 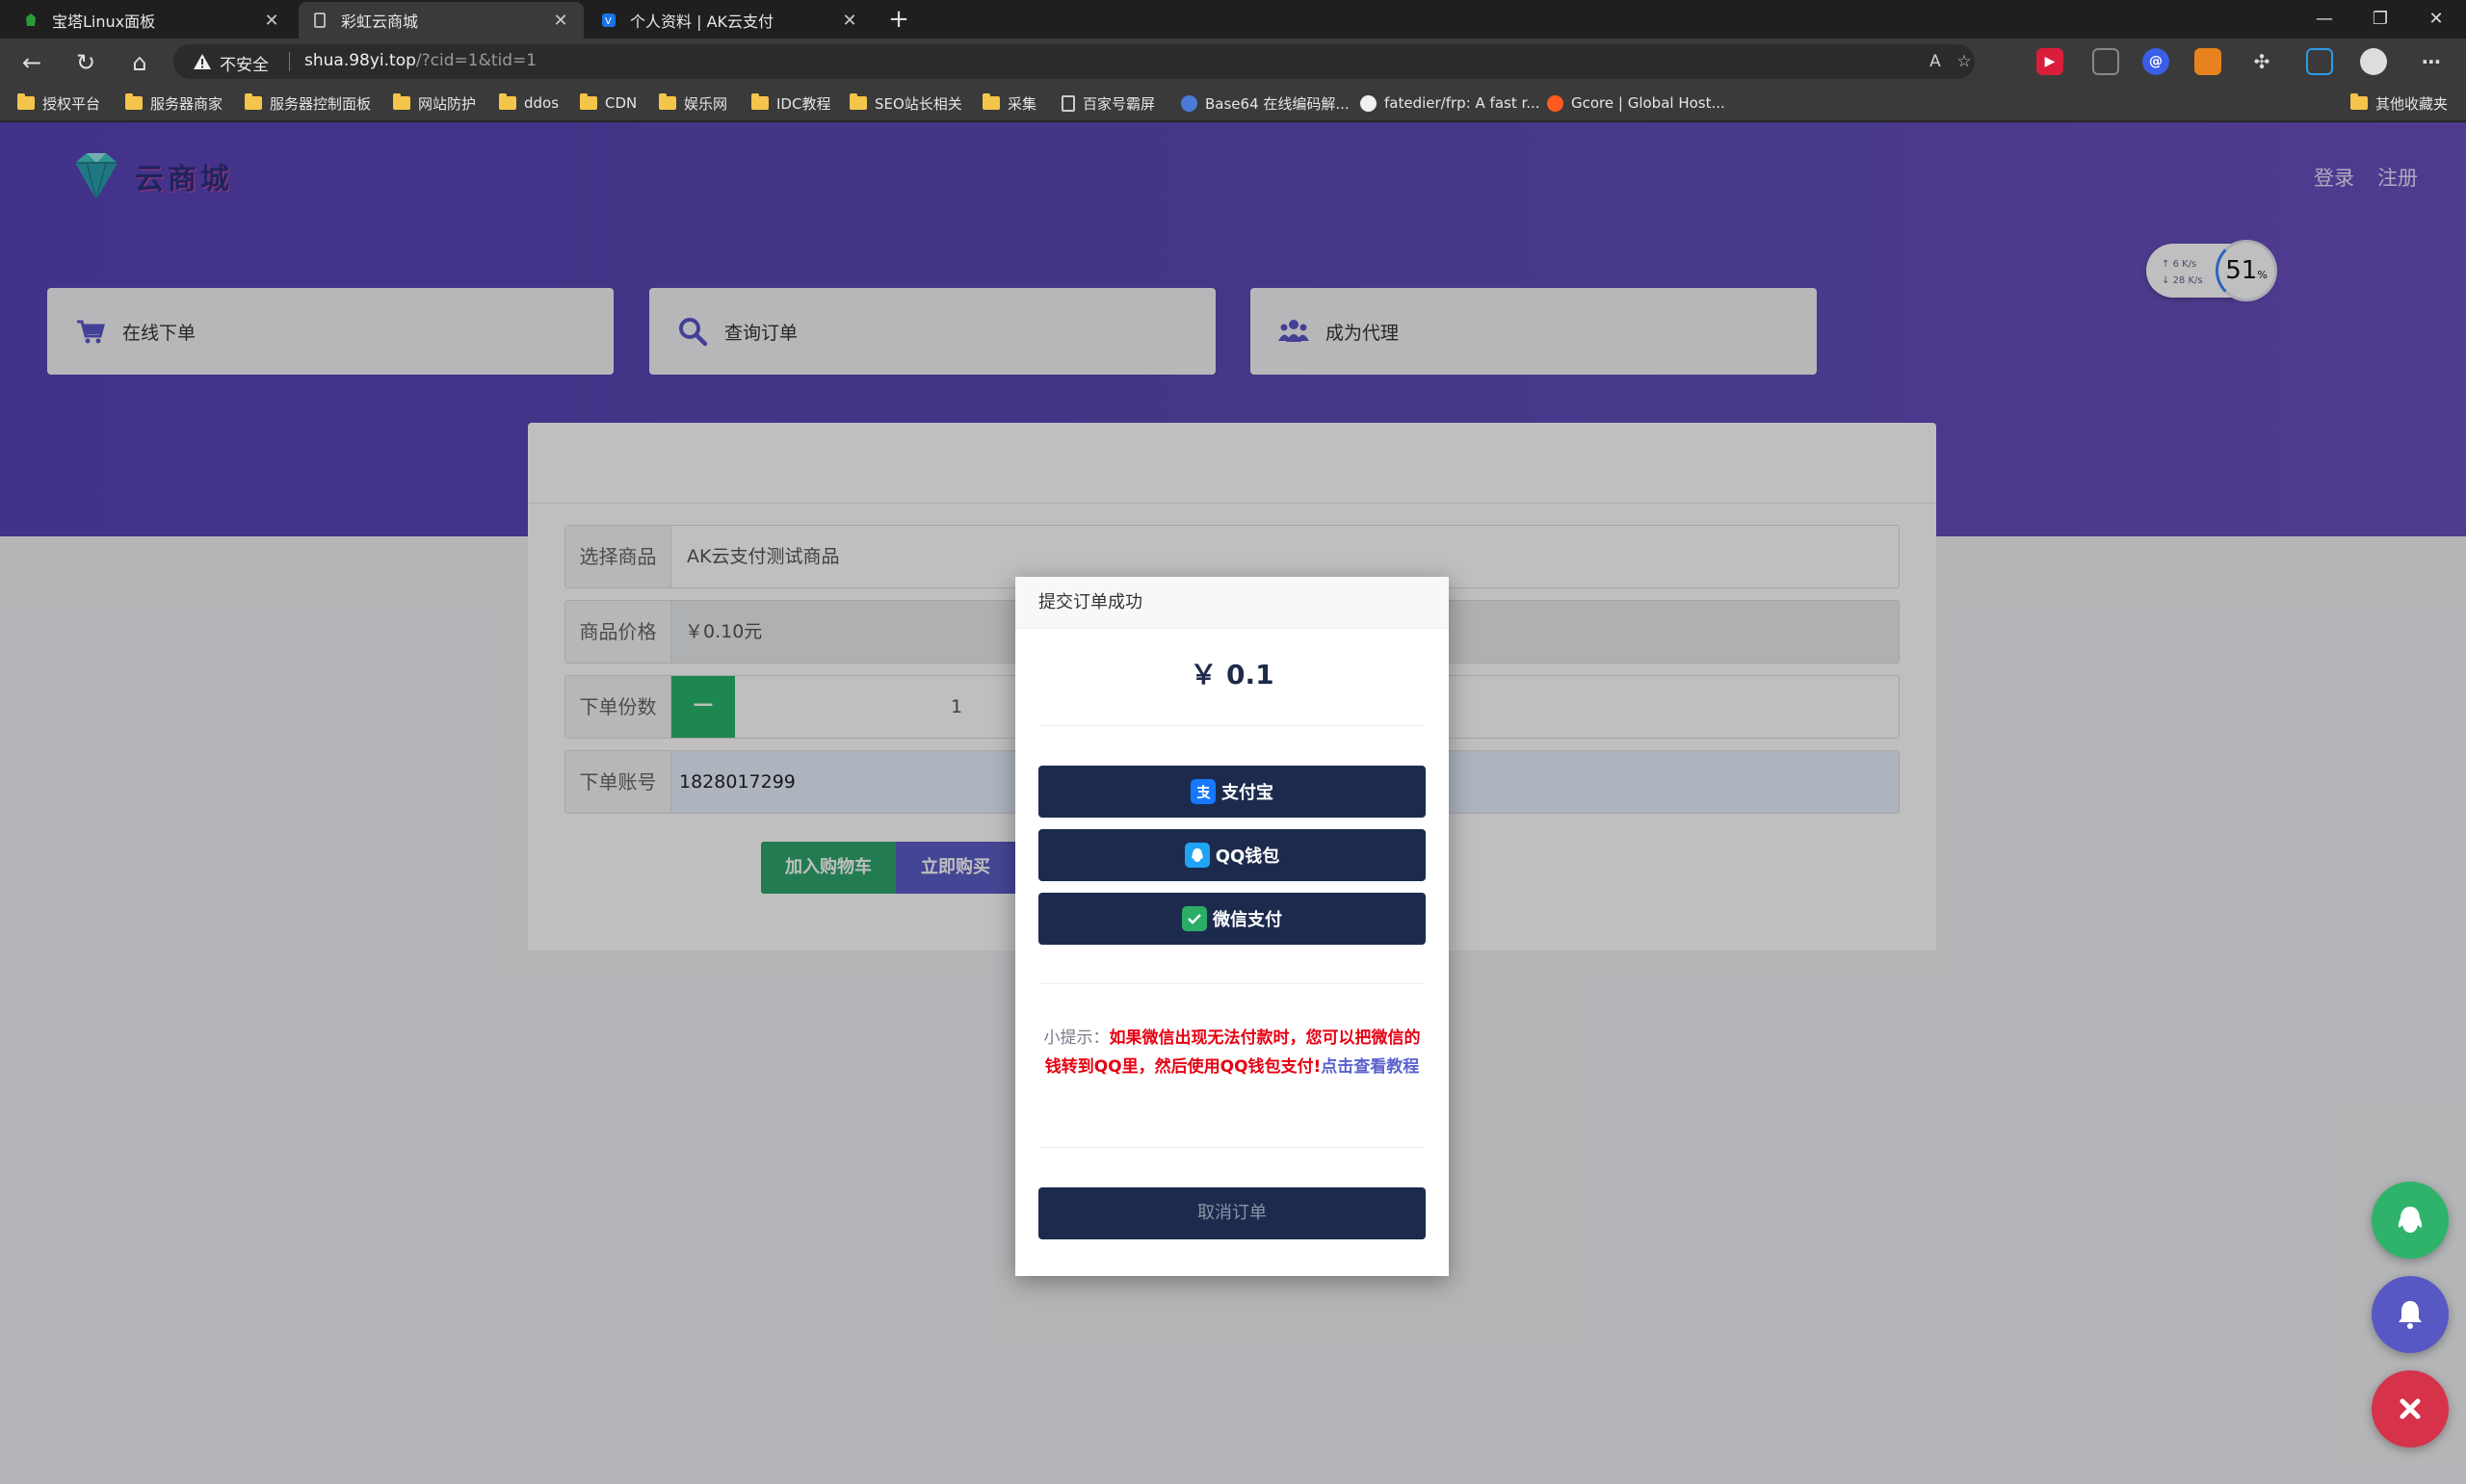 What do you see at coordinates (608, 22) in the screenshot?
I see `svg-text: V` at bounding box center [608, 22].